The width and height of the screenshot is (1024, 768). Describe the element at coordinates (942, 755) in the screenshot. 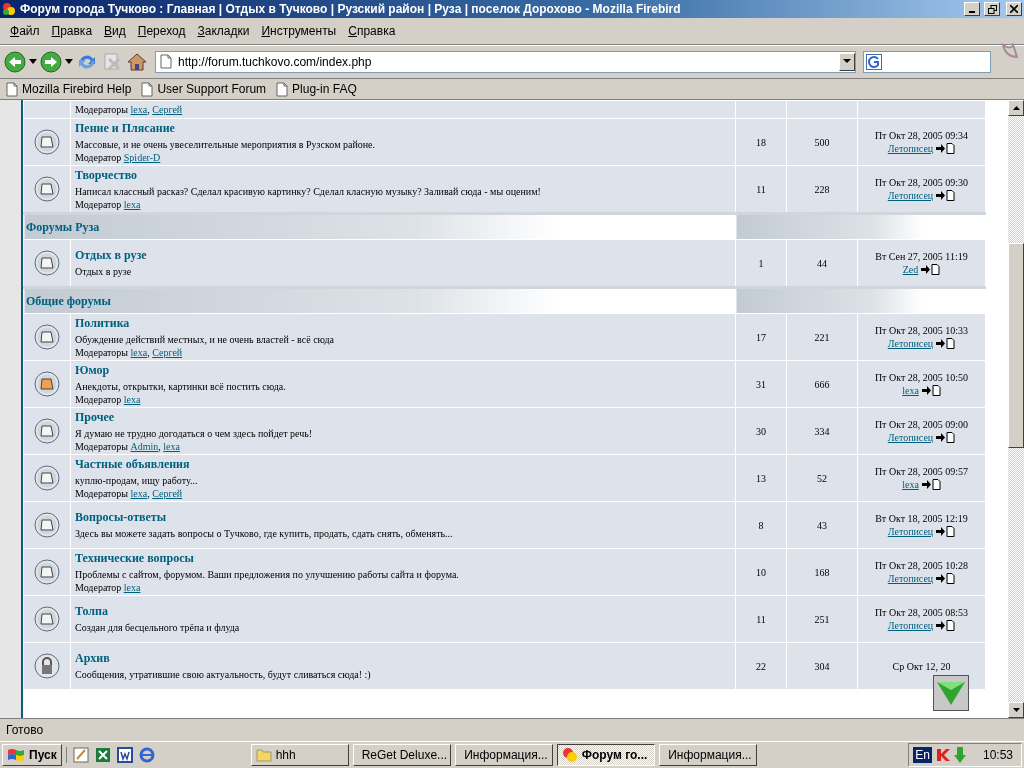

I see `antivirus-icon` at that location.